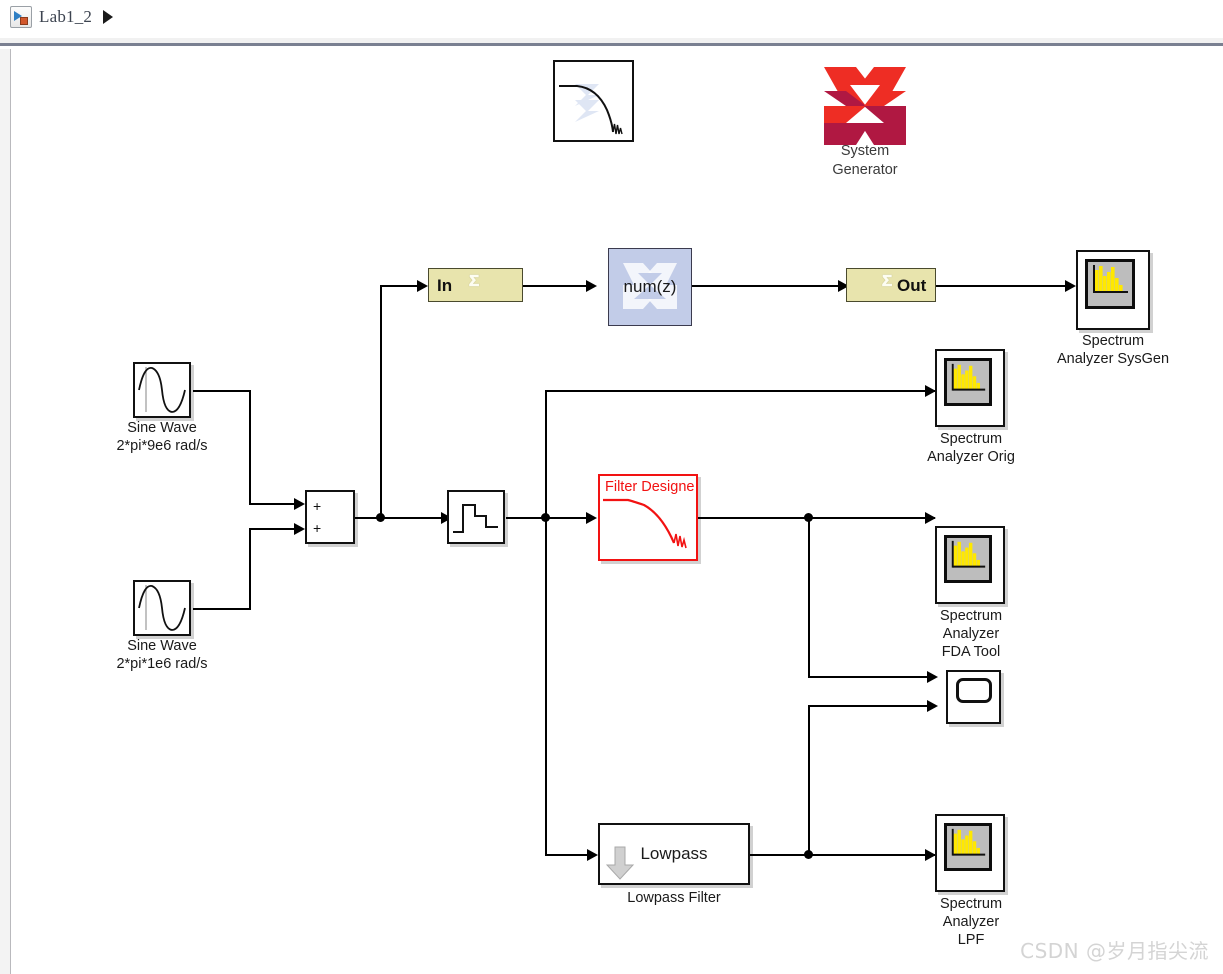 This screenshot has height=974, width=1223. I want to click on arrow-to-spec-fda, so click(930, 518).